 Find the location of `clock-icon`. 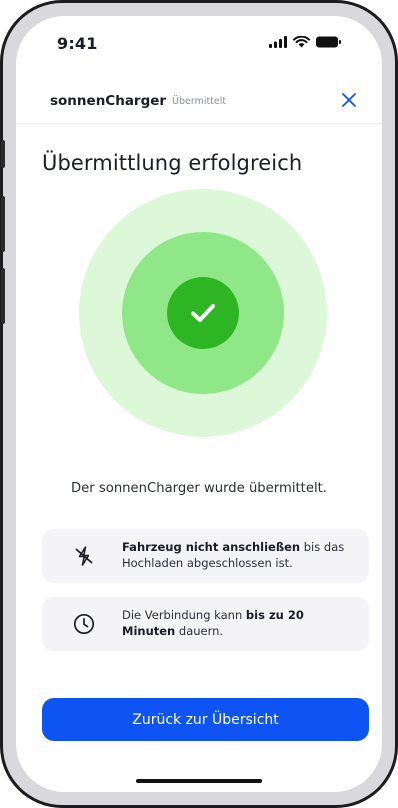

clock-icon is located at coordinates (84, 624).